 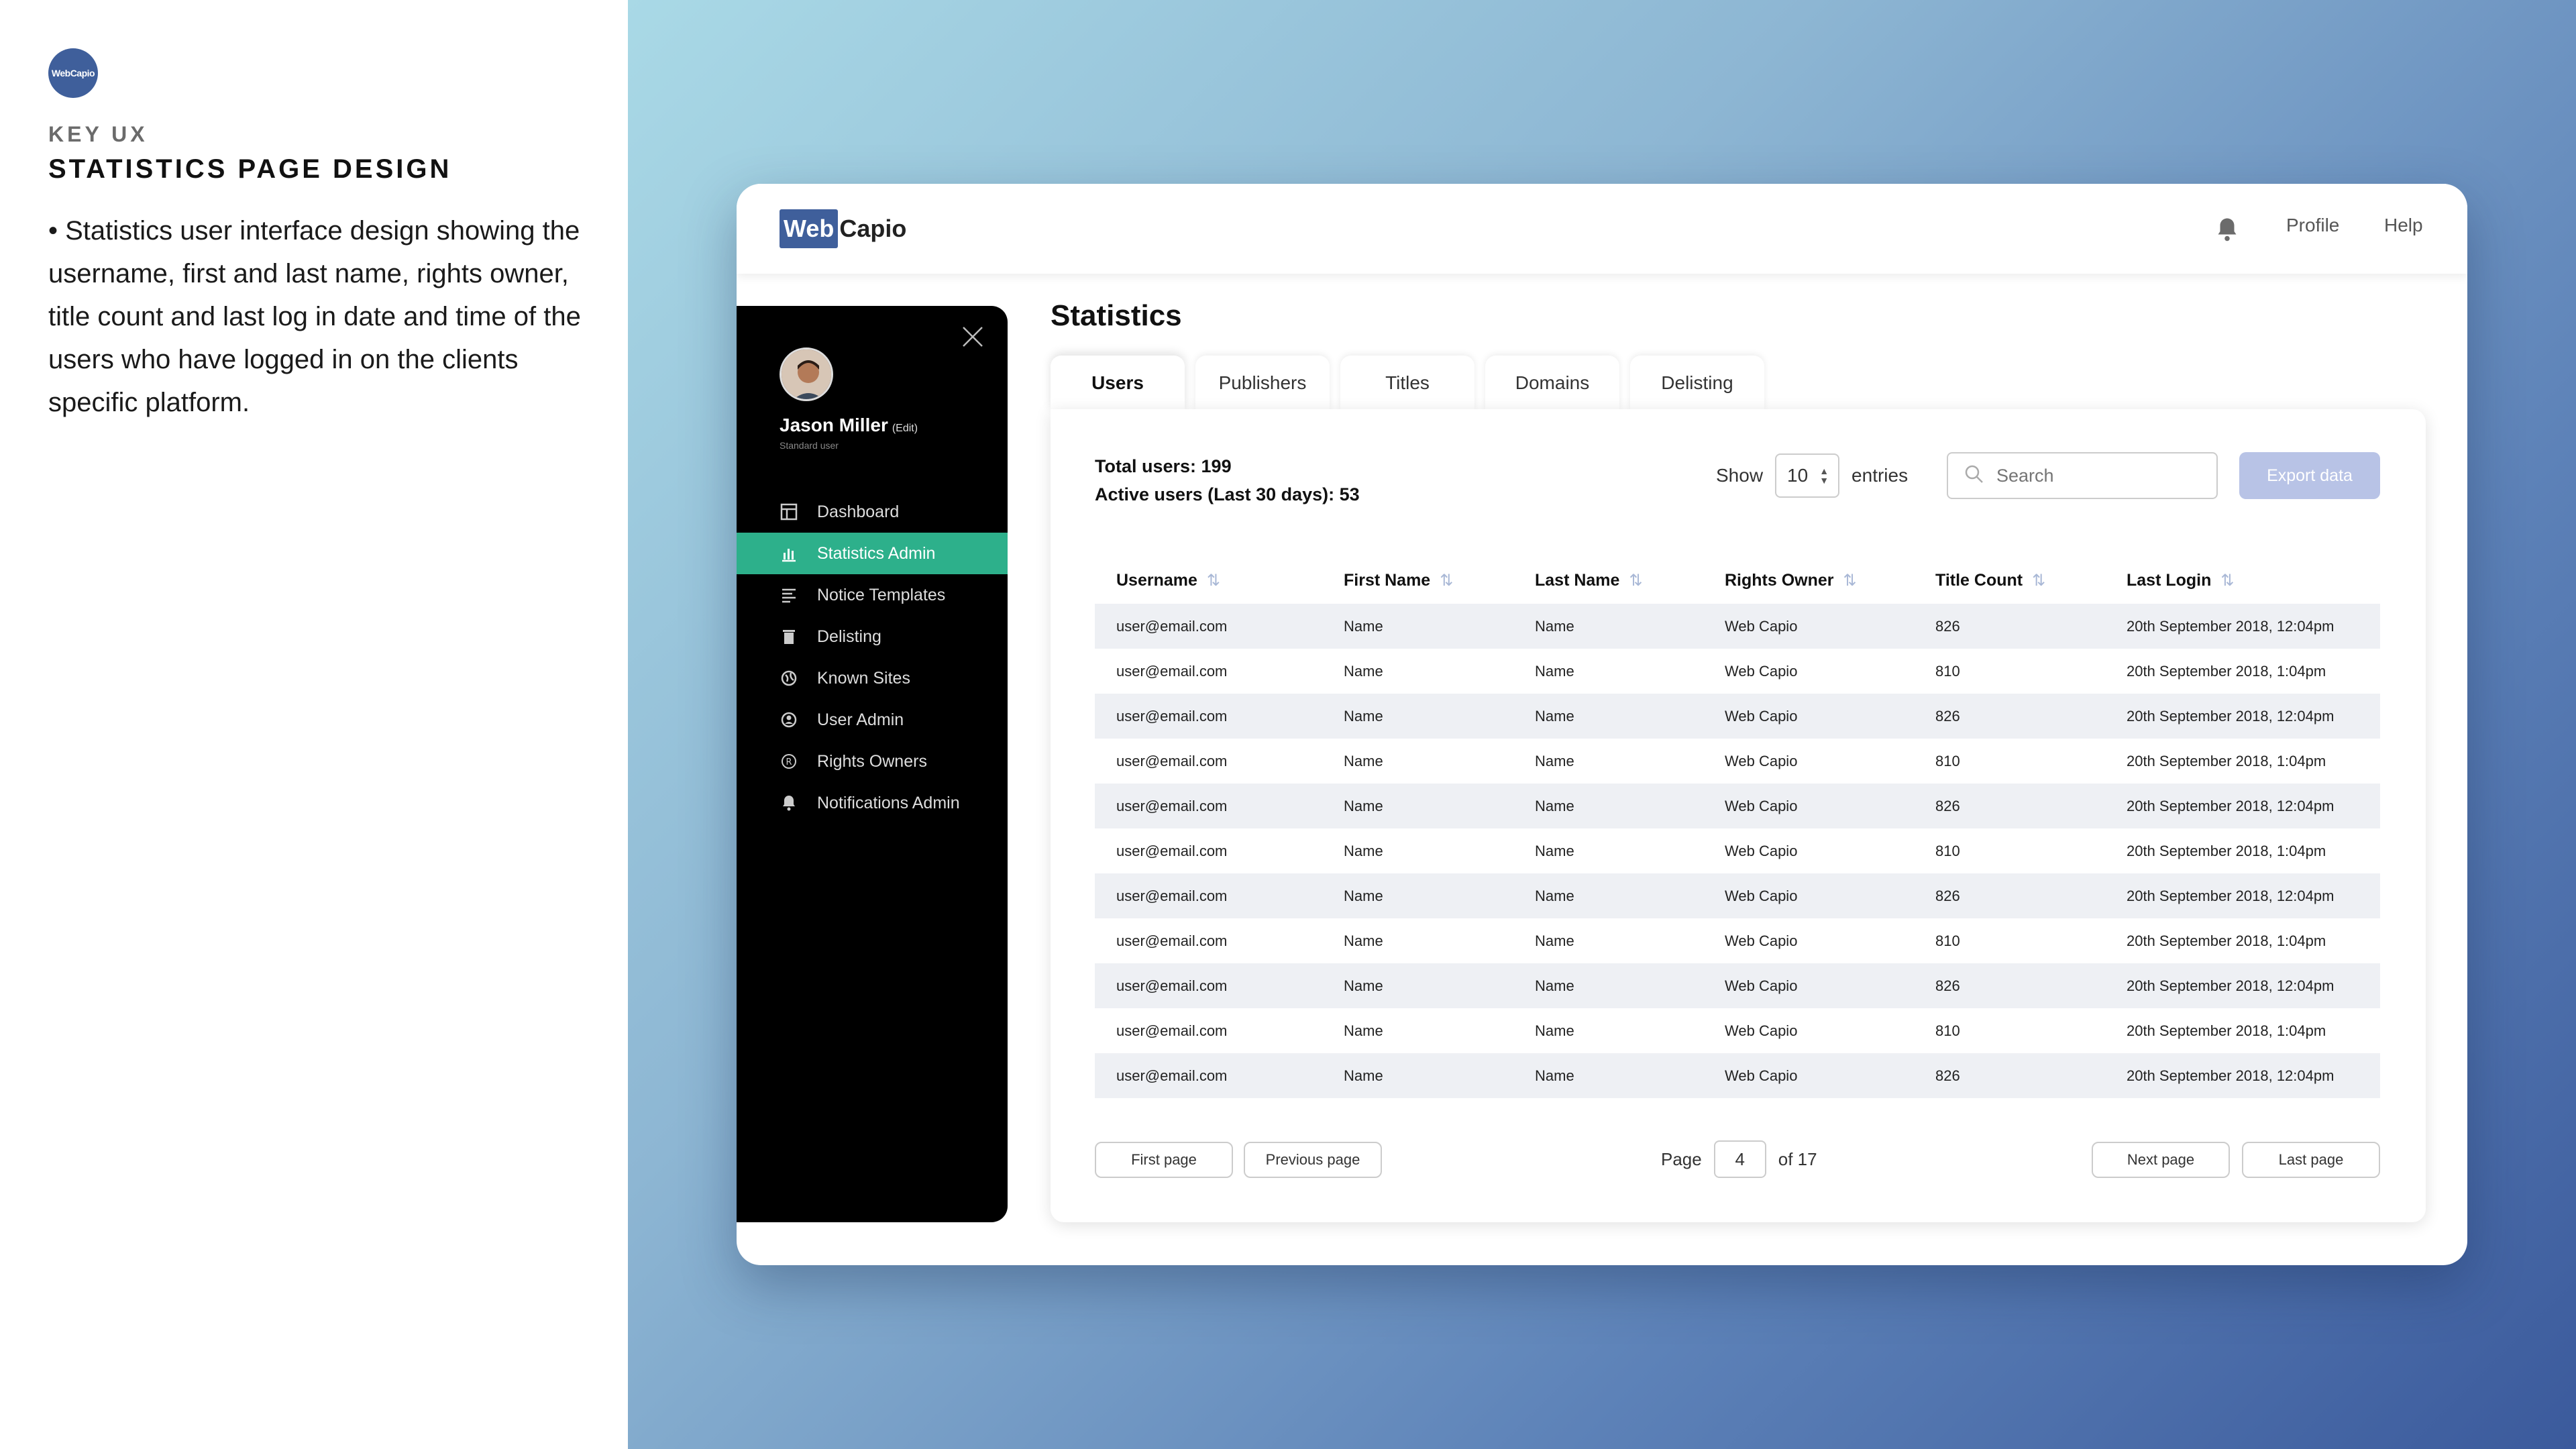 I want to click on page-label: Page, so click(x=1681, y=1158).